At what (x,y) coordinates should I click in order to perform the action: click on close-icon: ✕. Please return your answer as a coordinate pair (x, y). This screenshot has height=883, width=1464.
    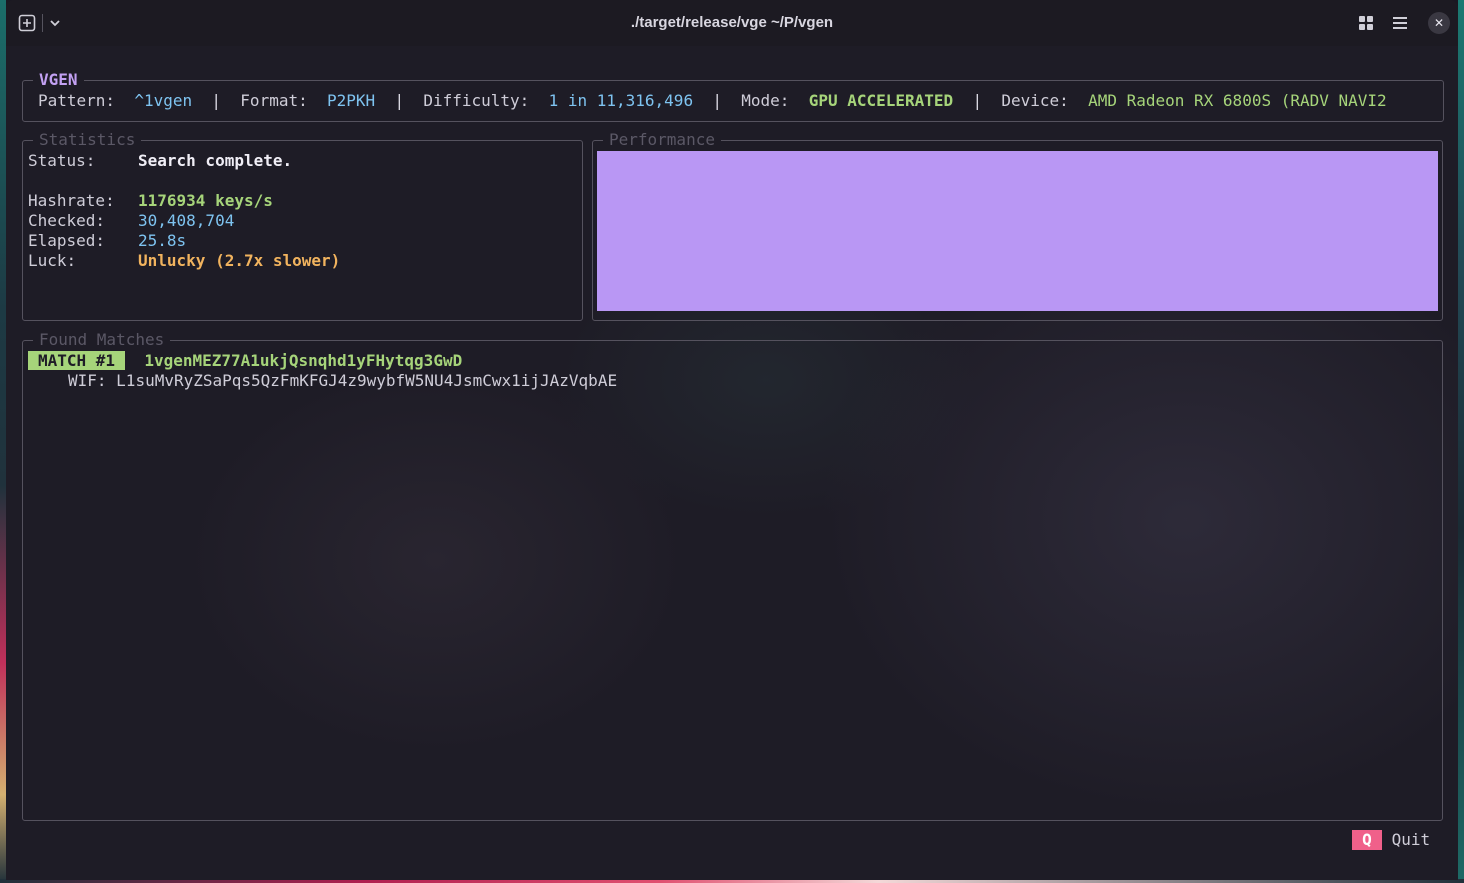
    Looking at the image, I should click on (1439, 23).